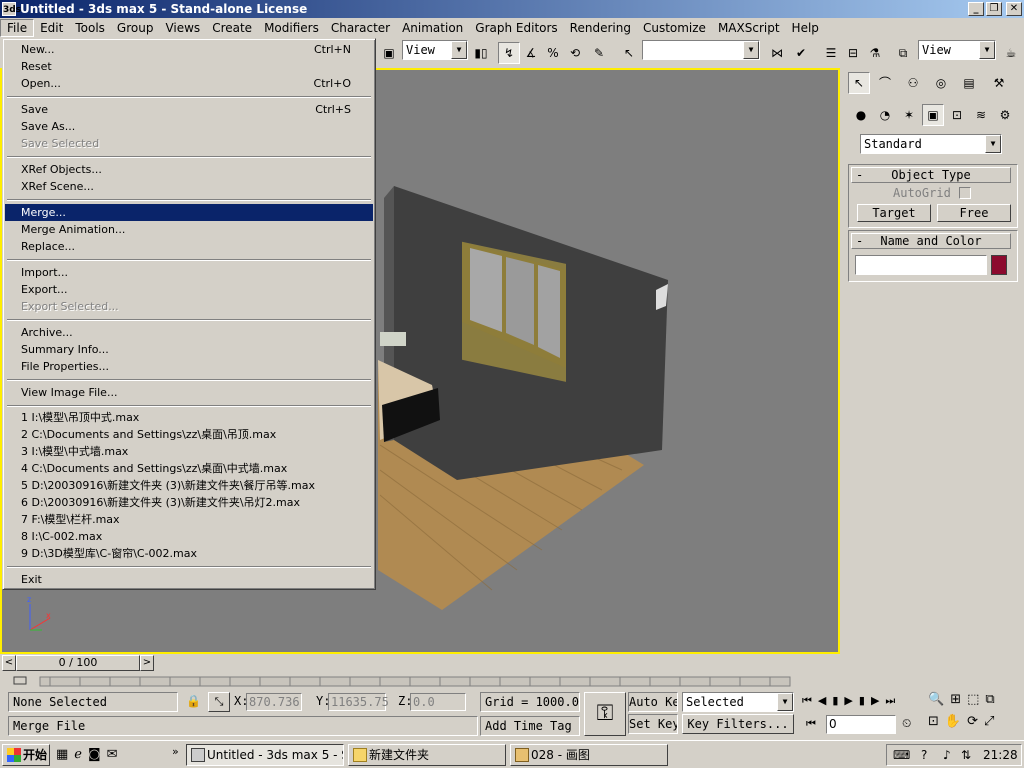  Describe the element at coordinates (599, 53) in the screenshot. I see `edit-named-selection-icon: ✎` at that location.